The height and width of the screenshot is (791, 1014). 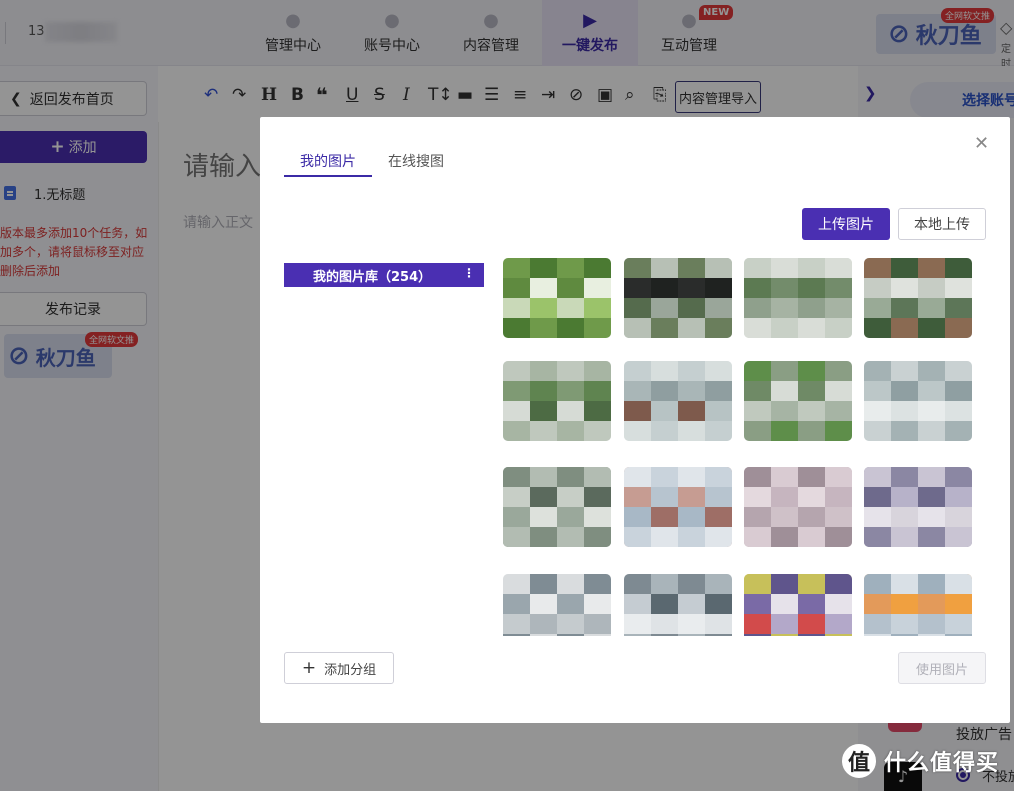 What do you see at coordinates (328, 161) in the screenshot?
I see `tab-my-images: 我的图片` at bounding box center [328, 161].